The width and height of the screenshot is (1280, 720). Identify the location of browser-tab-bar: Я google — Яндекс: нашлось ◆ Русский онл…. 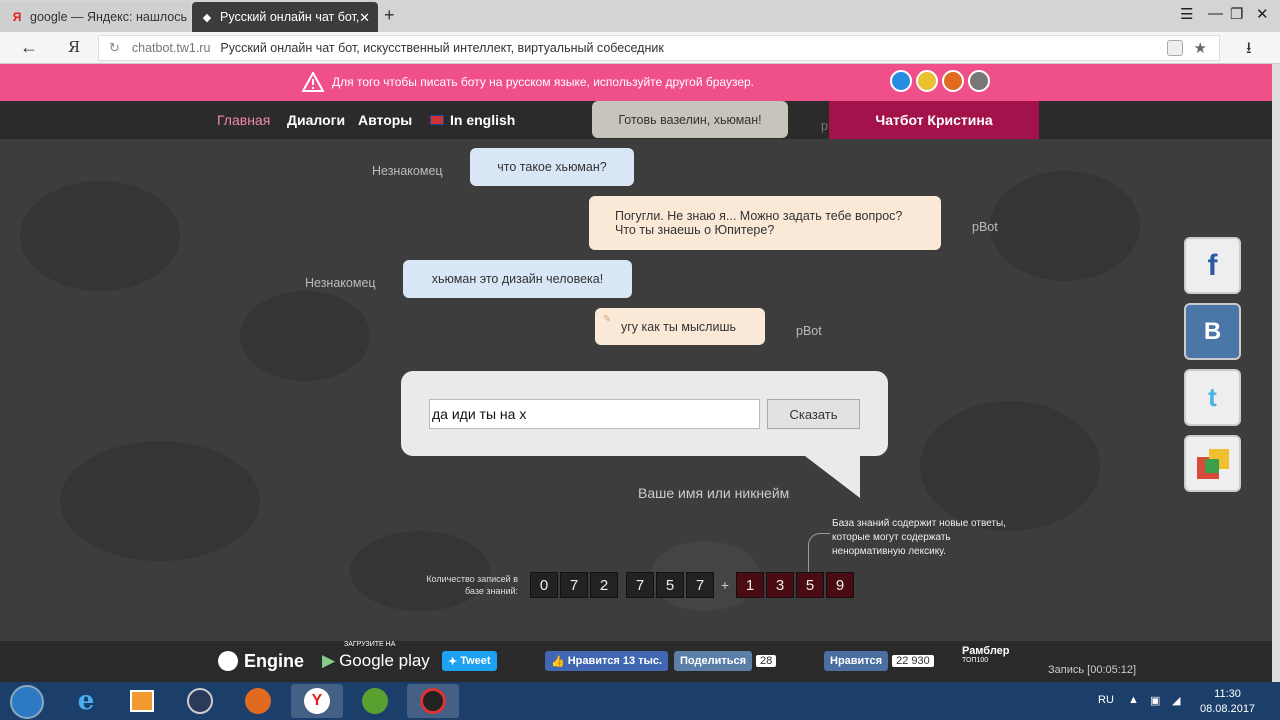
(640, 16).